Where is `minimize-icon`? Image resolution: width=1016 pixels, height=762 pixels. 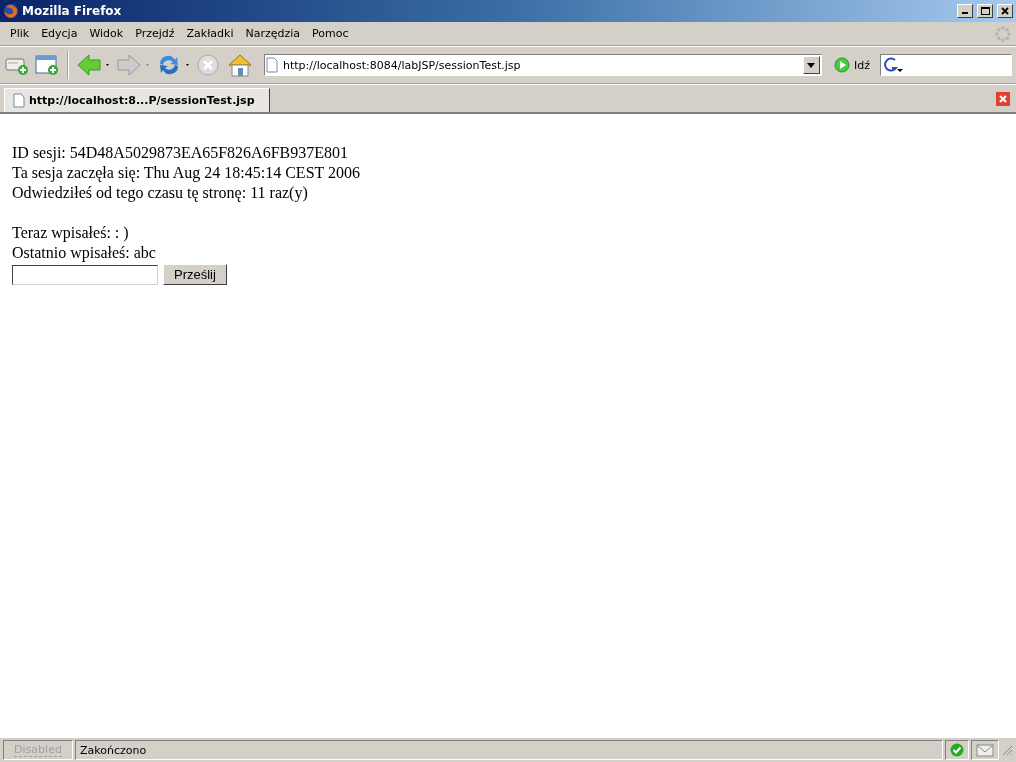 minimize-icon is located at coordinates (965, 13).